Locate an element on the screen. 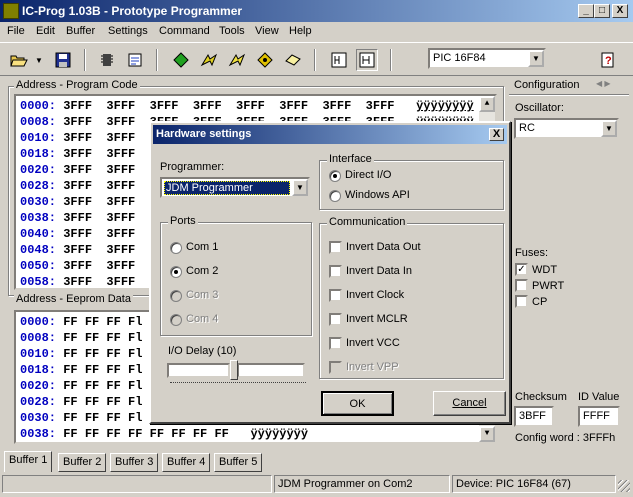  scroll-up-icon: ▲ is located at coordinates (487, 104).